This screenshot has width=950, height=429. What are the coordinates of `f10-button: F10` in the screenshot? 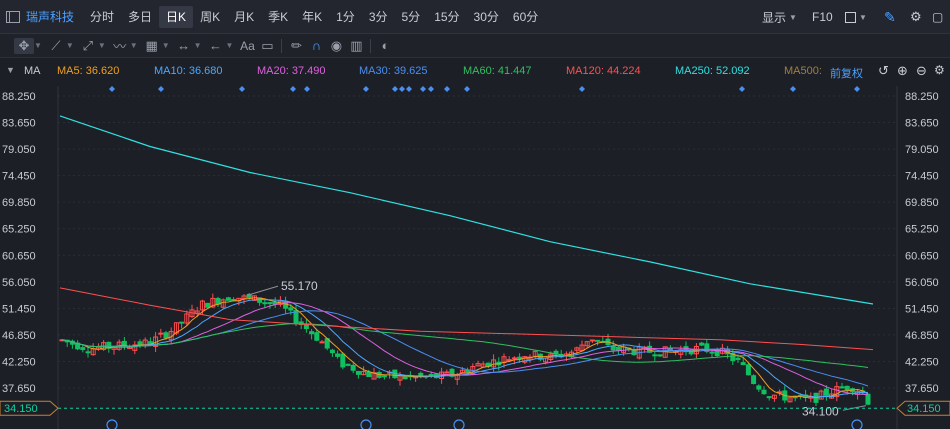 It's located at (822, 17).